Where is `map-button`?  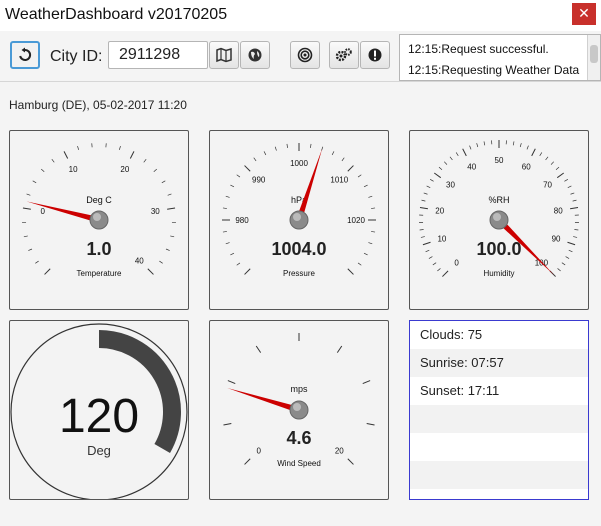 map-button is located at coordinates (224, 55).